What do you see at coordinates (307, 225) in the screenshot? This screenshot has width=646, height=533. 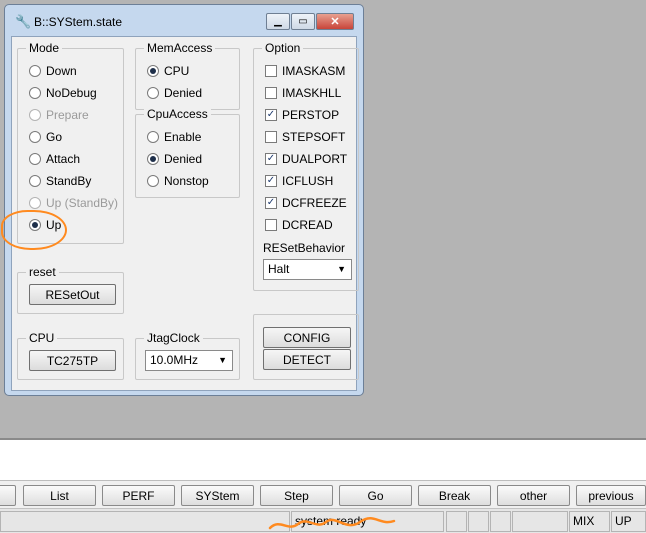 I see `option-label: DCREAD` at bounding box center [307, 225].